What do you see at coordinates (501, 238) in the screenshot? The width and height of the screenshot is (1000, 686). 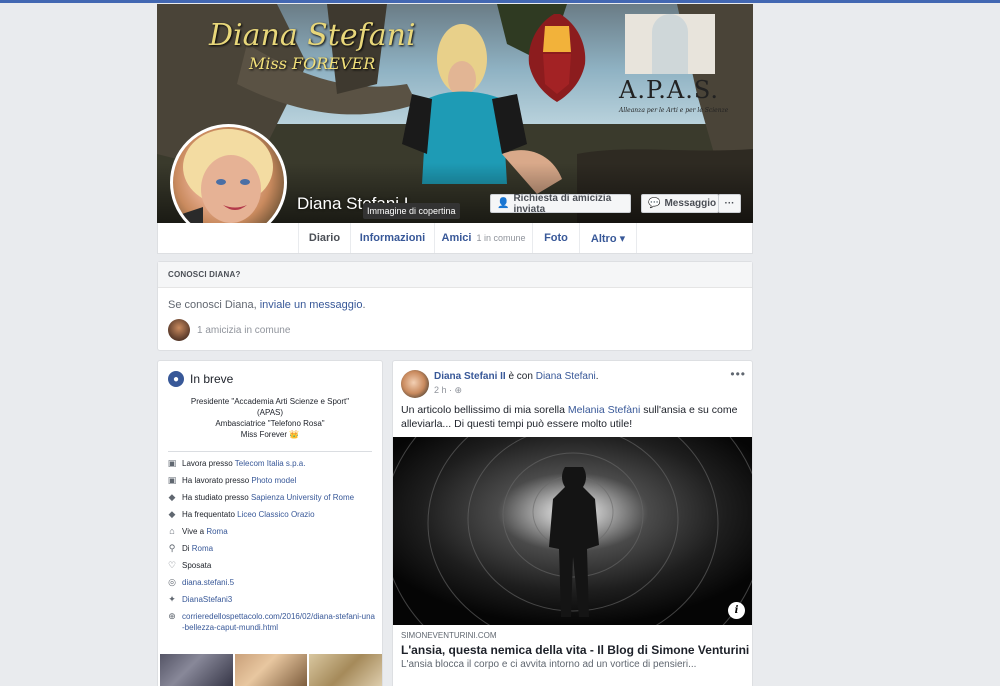 I see `tab-friends-count: 1 in comune` at bounding box center [501, 238].